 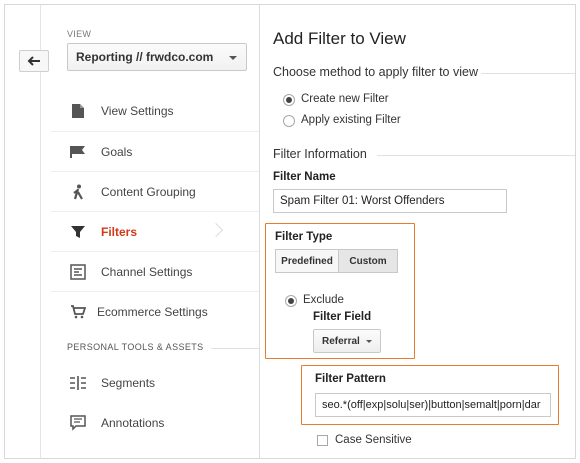 What do you see at coordinates (78, 312) in the screenshot?
I see `cart-icon` at bounding box center [78, 312].